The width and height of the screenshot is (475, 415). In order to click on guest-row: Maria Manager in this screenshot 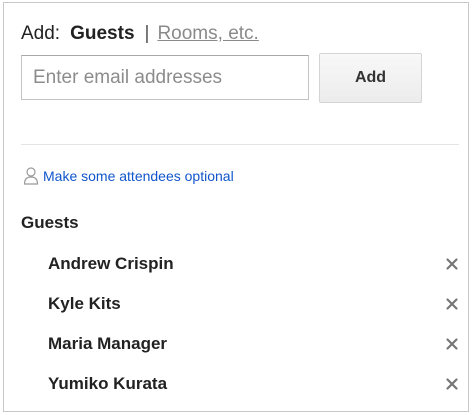, I will do `click(237, 353)`.